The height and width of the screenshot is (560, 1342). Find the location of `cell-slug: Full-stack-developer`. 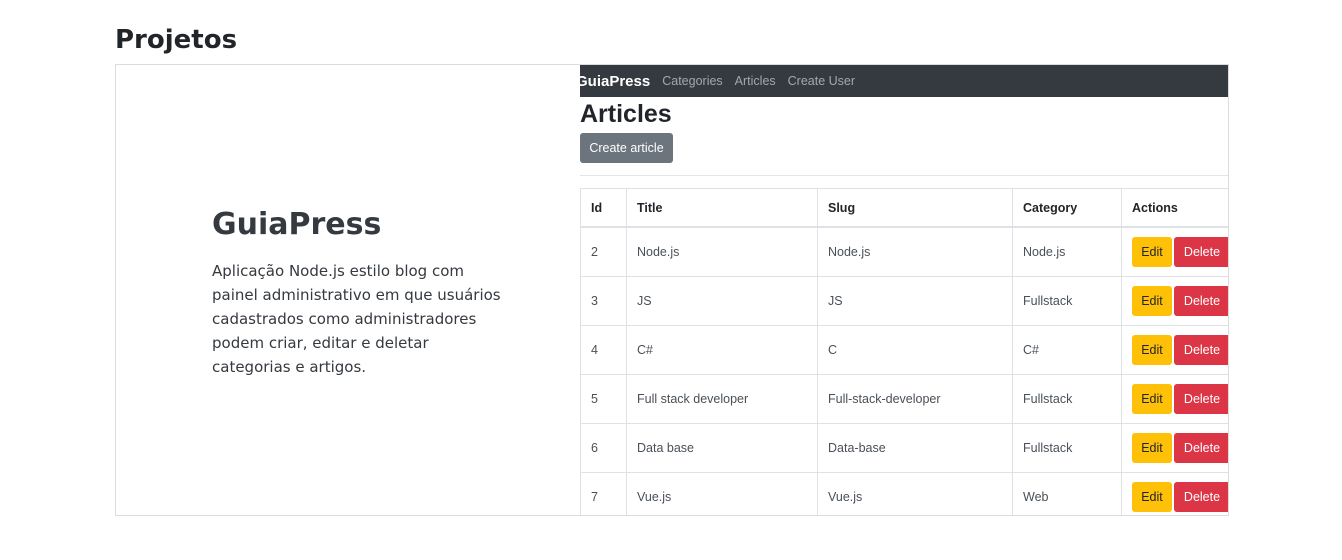

cell-slug: Full-stack-developer is located at coordinates (915, 399).